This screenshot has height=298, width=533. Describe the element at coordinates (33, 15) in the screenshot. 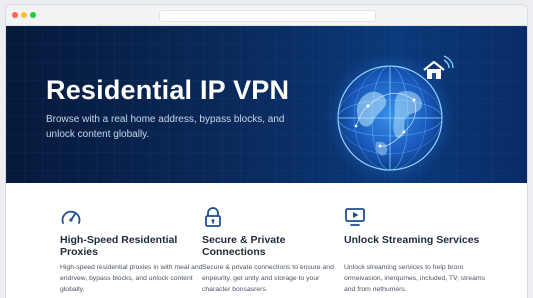

I see `maximize-window-button` at that location.